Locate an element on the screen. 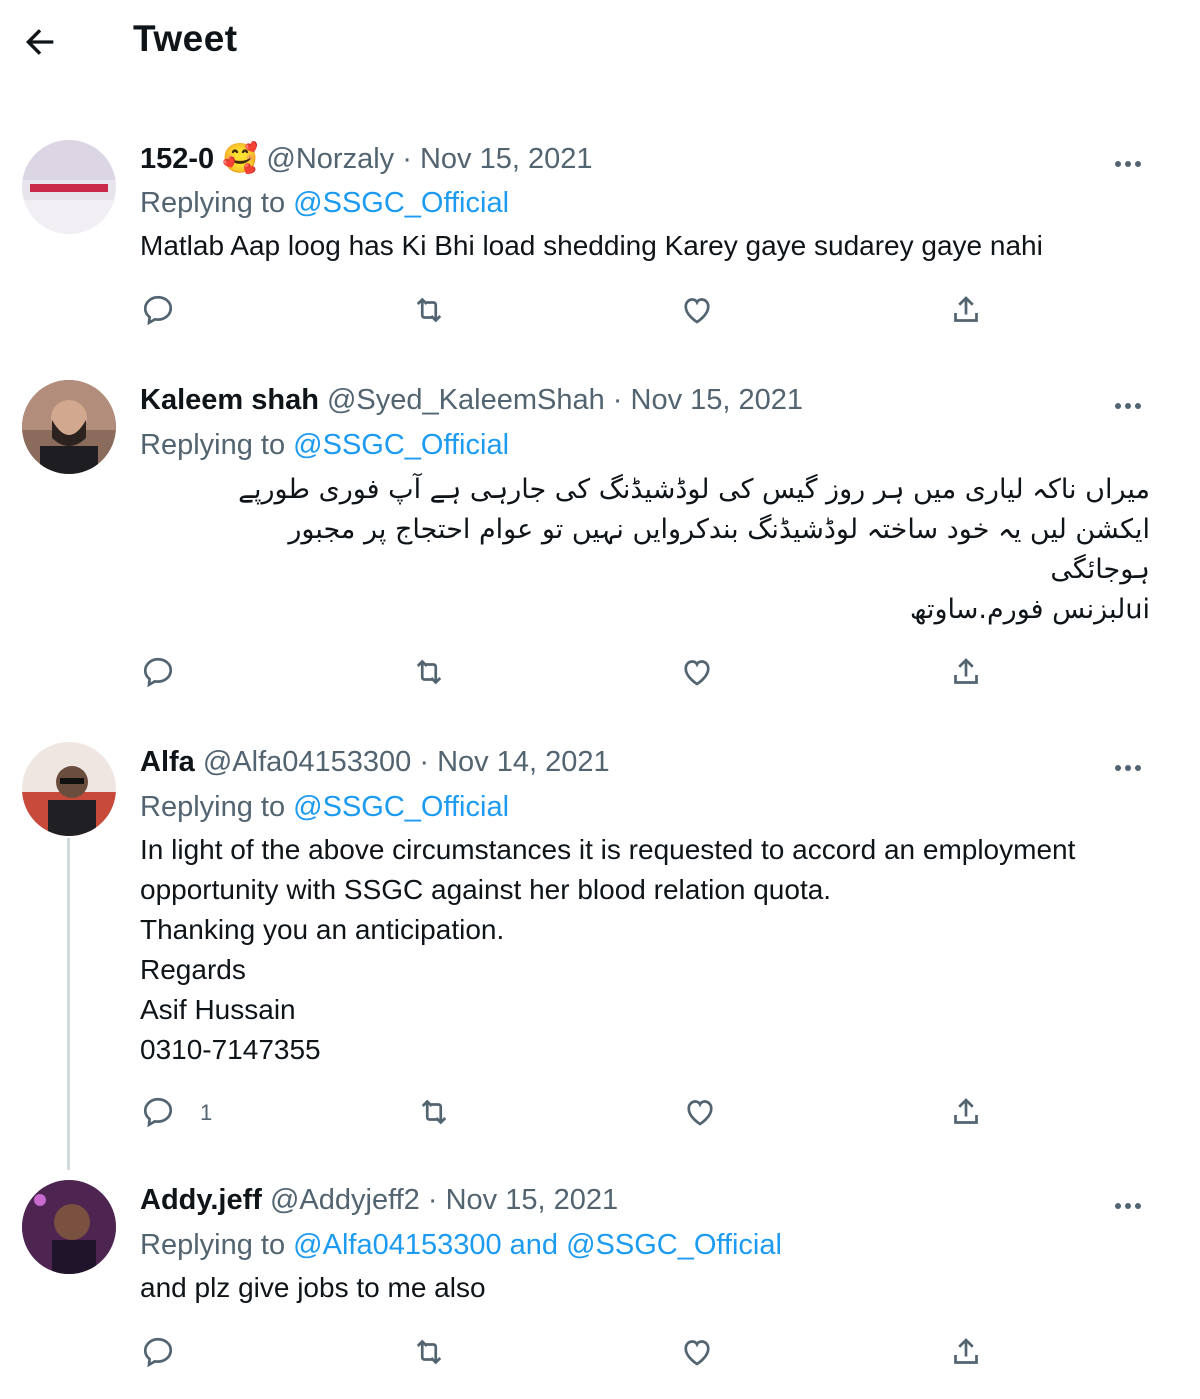 The width and height of the screenshot is (1200, 1399). user-name: Alfa is located at coordinates (167, 762).